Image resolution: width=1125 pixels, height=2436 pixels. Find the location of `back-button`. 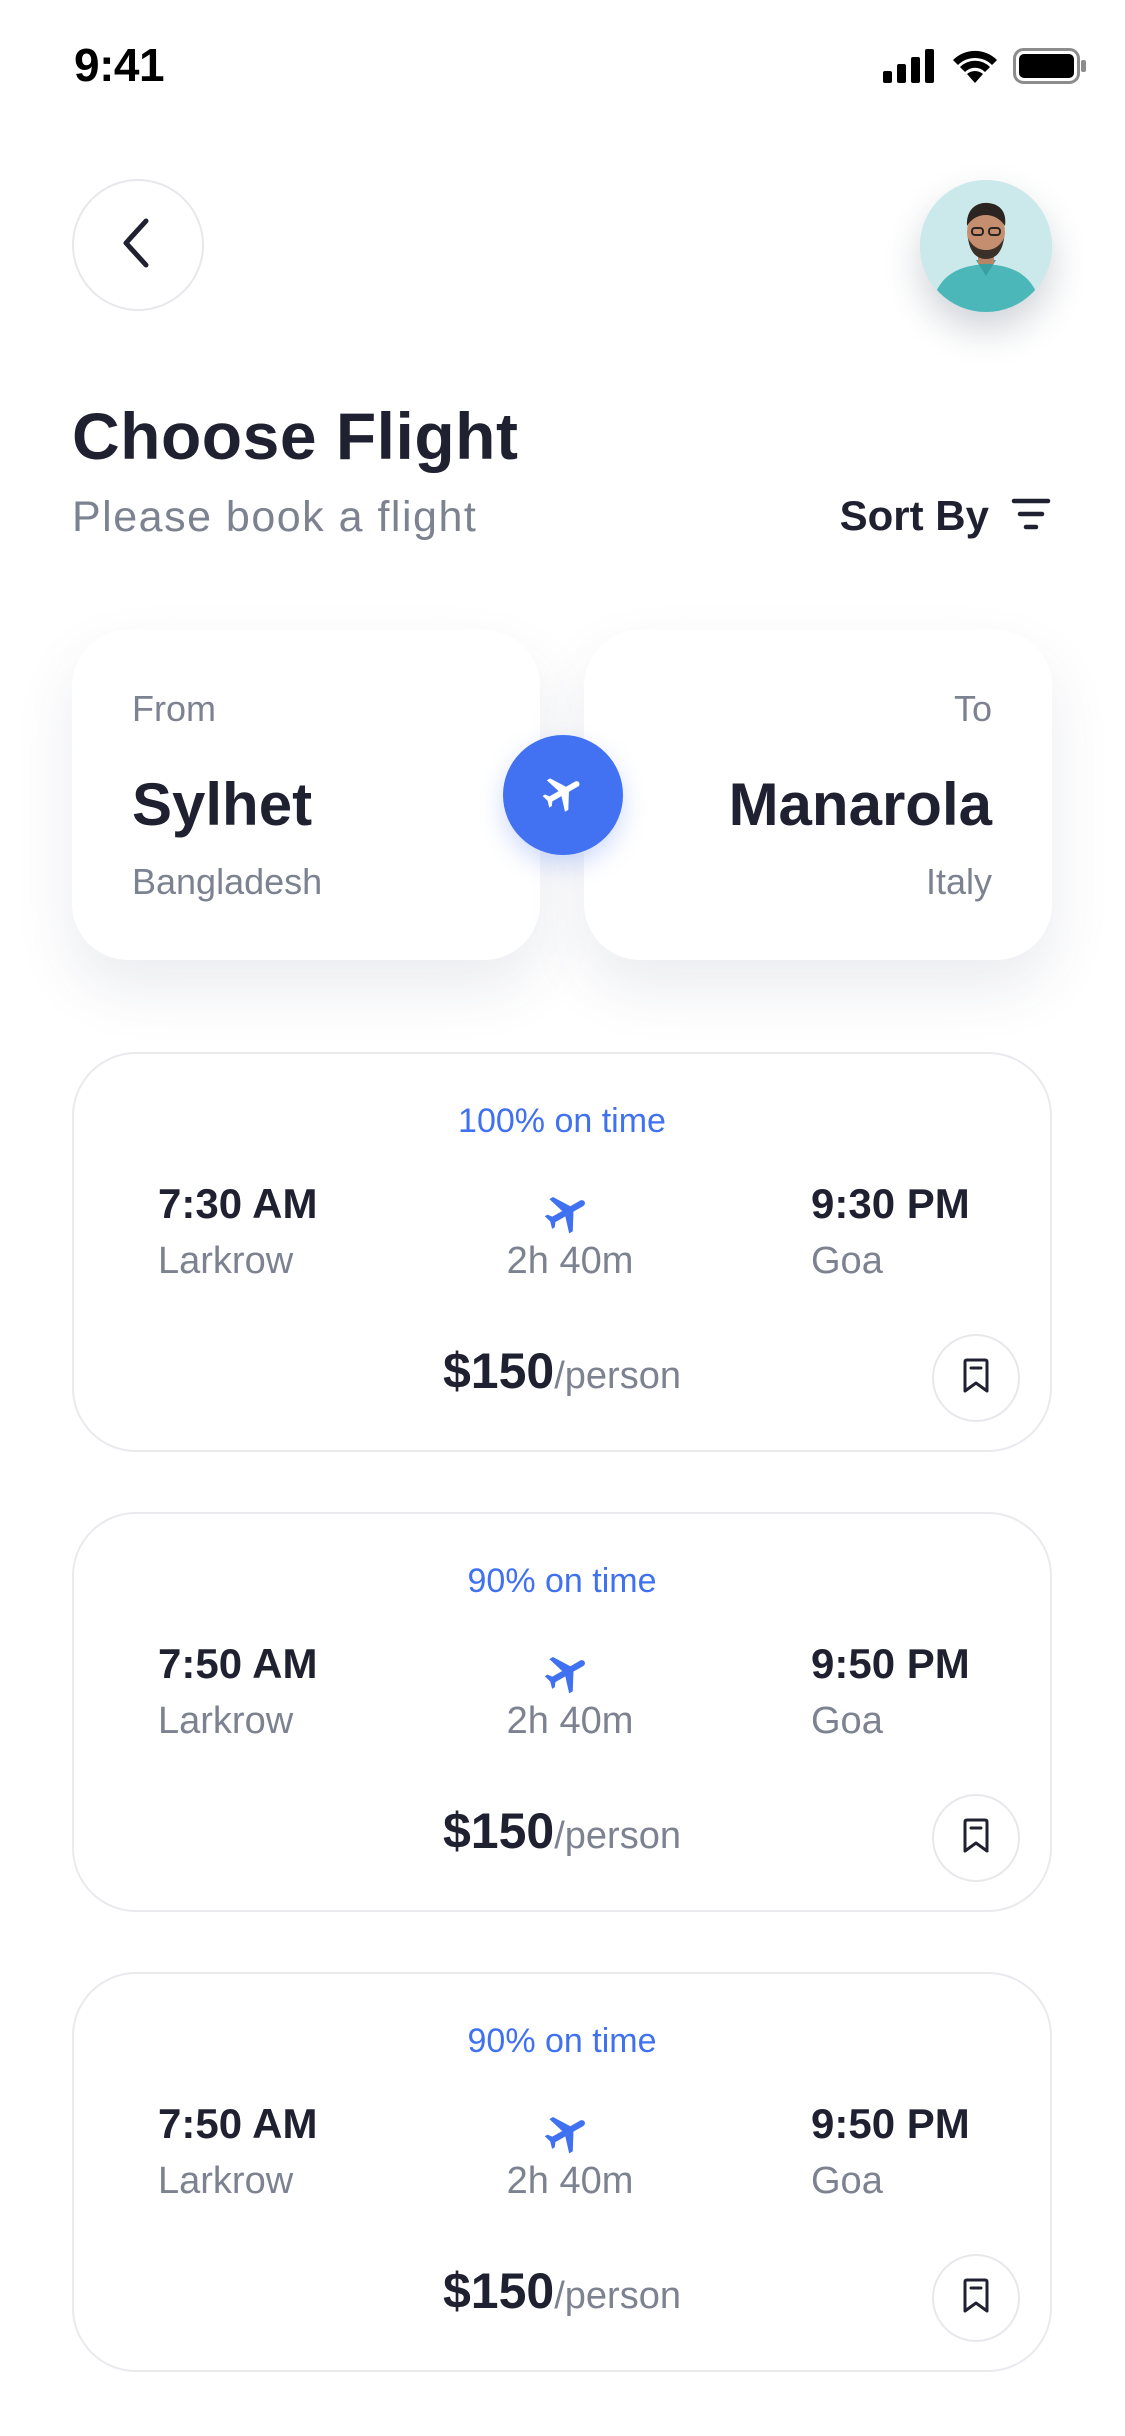

back-button is located at coordinates (138, 245).